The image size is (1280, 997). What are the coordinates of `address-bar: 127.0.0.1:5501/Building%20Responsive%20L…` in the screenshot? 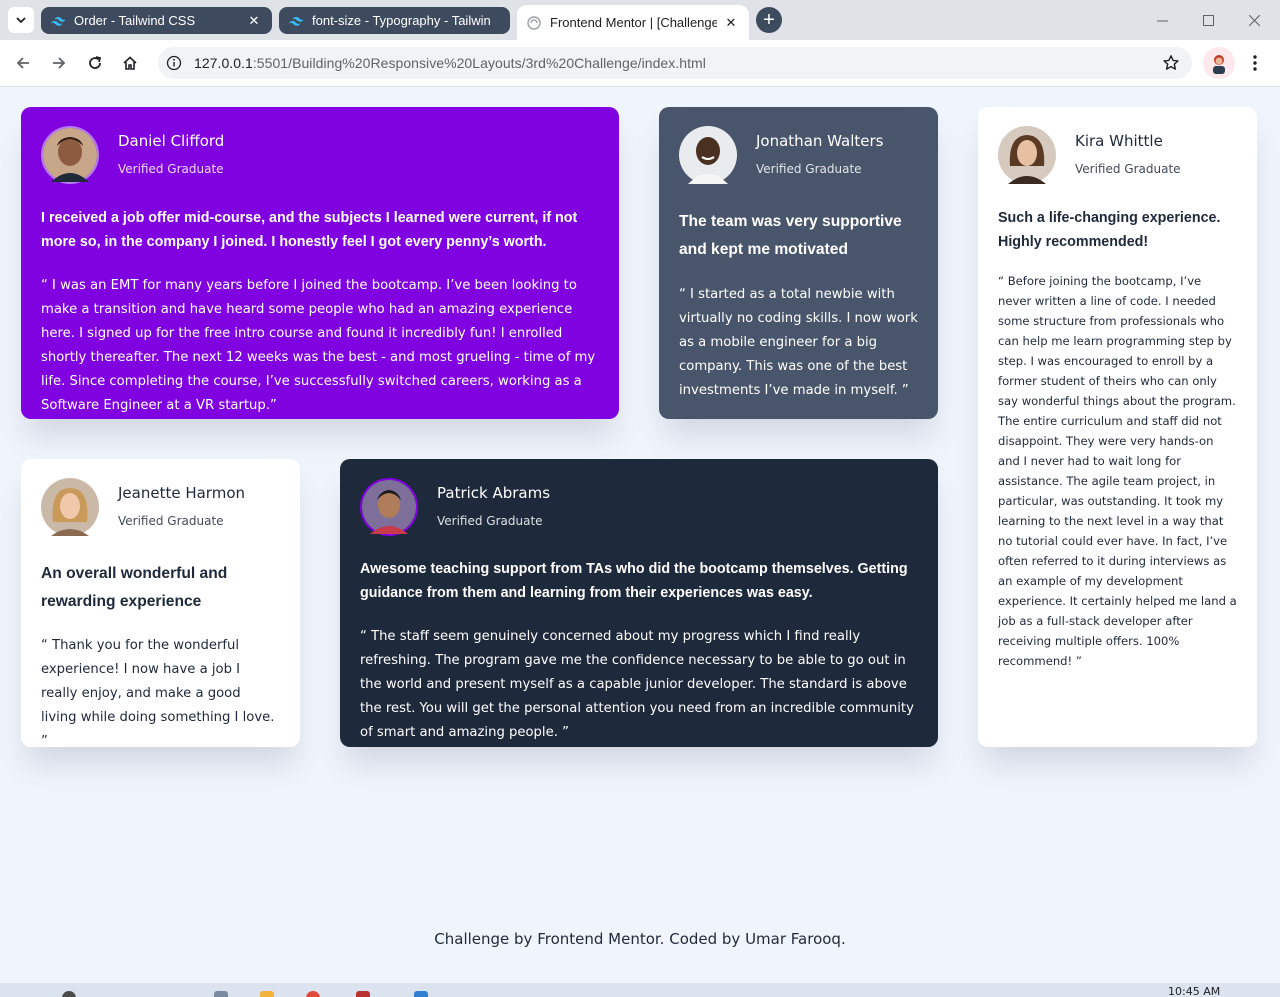 It's located at (675, 63).